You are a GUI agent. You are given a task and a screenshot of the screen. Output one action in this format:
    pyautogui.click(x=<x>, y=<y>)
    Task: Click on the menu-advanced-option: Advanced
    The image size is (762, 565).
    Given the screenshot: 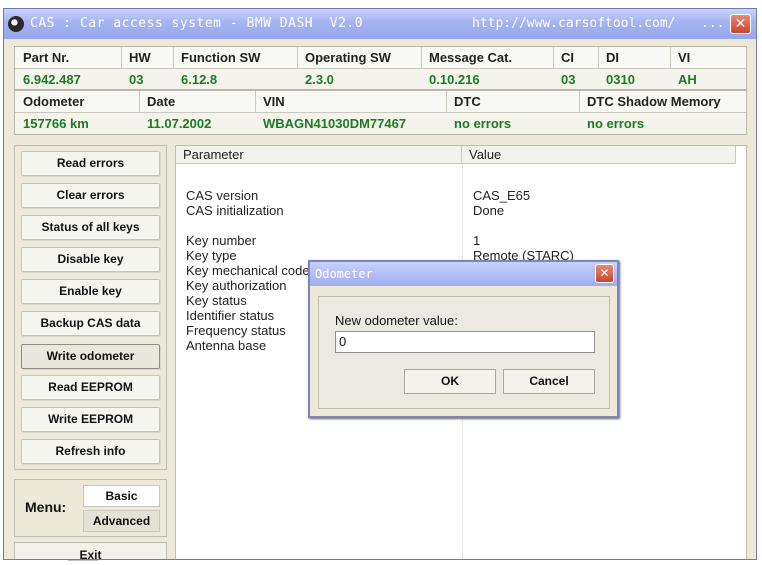 What is the action you would take?
    pyautogui.click(x=121, y=521)
    